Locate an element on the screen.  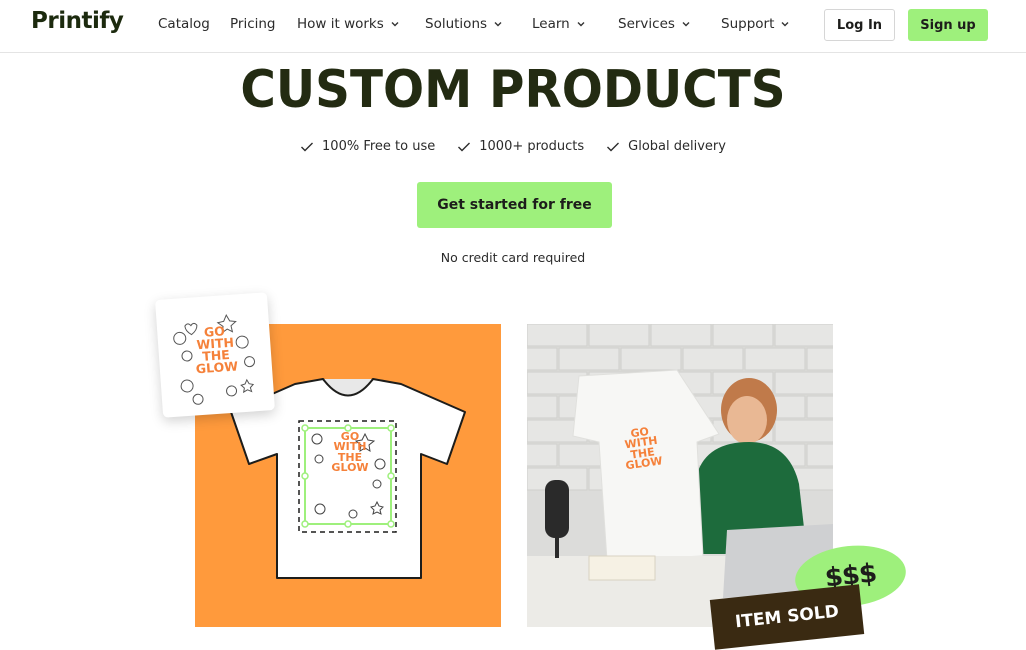
feature-label: 100% Free to use is located at coordinates (379, 146).